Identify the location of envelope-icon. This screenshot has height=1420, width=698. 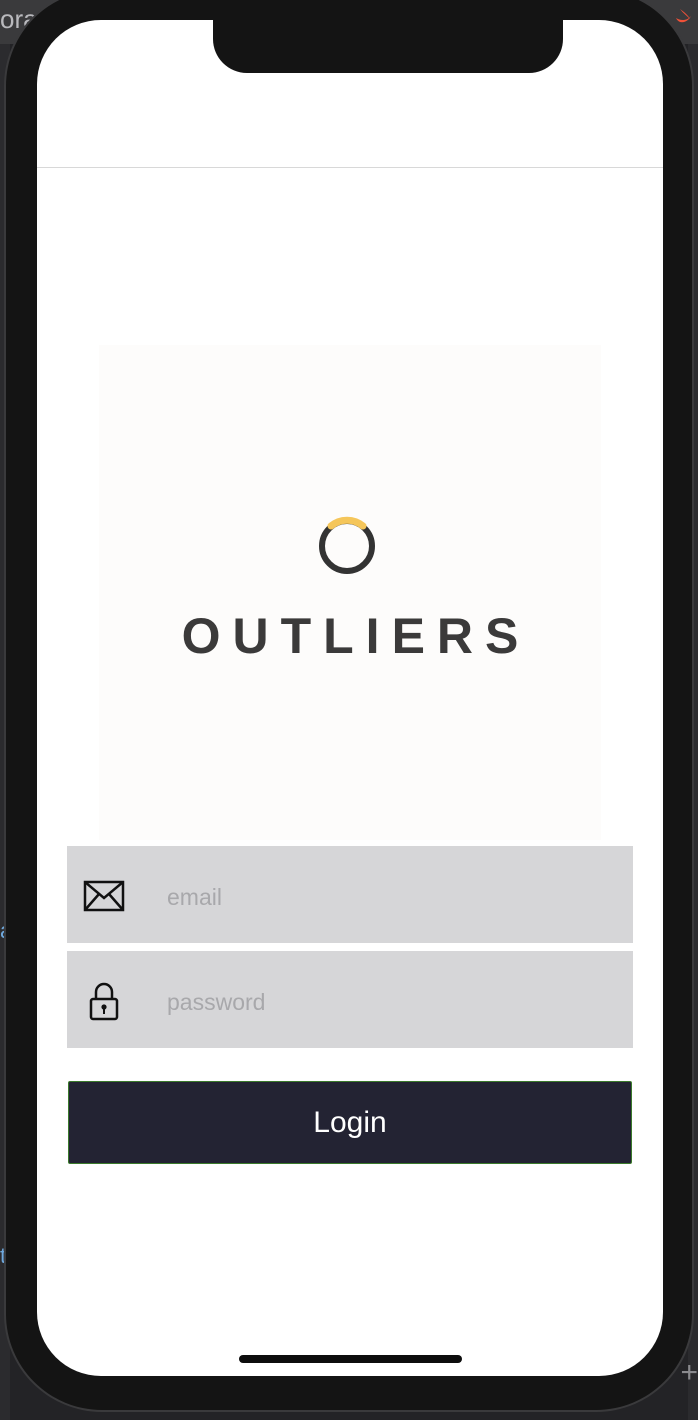
(104, 896).